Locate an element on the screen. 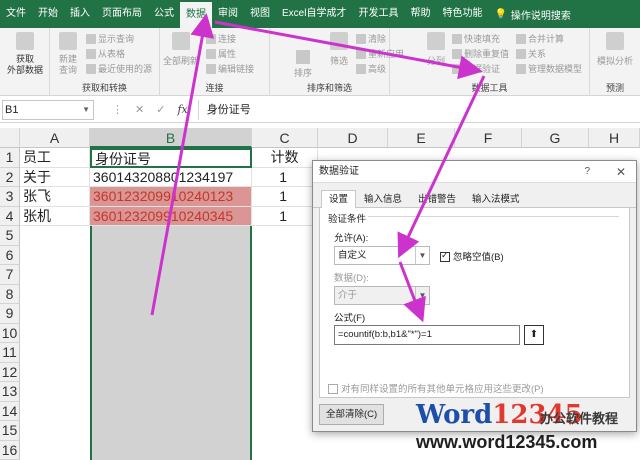  consolidate-button: 合并计算 is located at coordinates (540, 38).